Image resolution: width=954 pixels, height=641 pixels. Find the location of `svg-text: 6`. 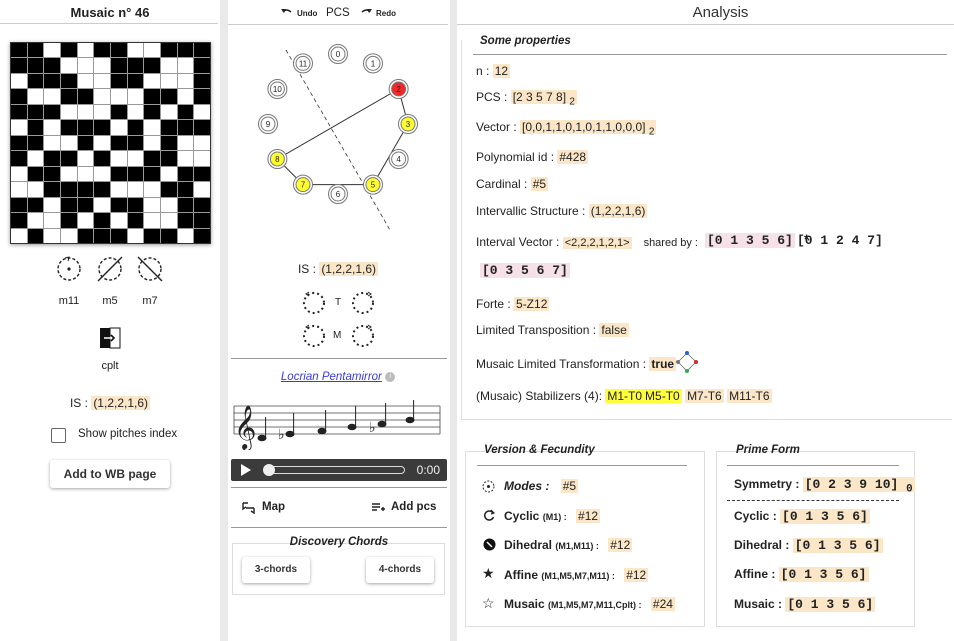

svg-text: 6 is located at coordinates (338, 194).